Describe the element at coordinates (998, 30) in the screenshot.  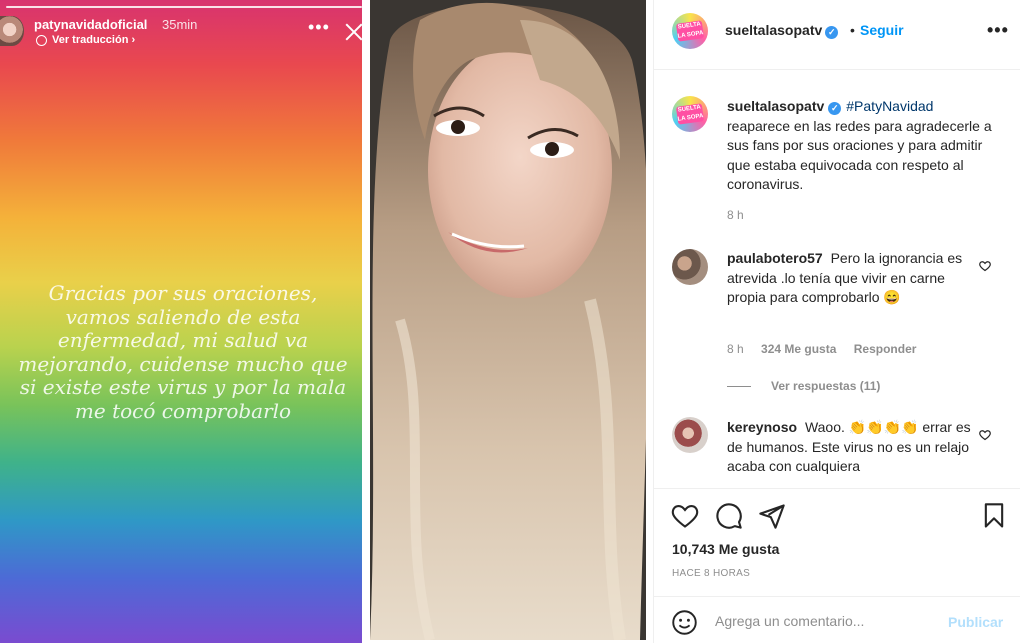
I see `more-options-icon: •••` at that location.